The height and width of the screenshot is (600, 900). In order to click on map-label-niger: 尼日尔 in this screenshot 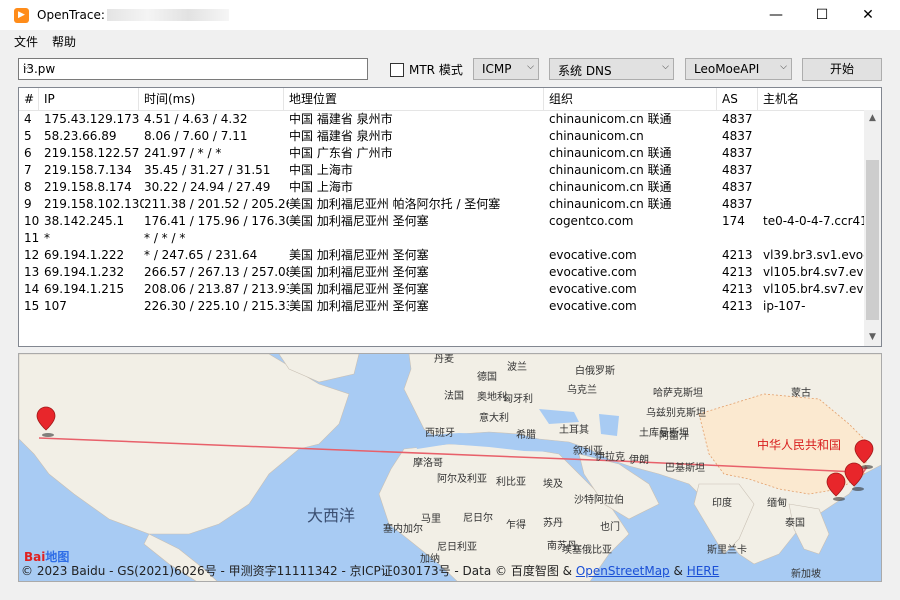, I will do `click(478, 518)`.